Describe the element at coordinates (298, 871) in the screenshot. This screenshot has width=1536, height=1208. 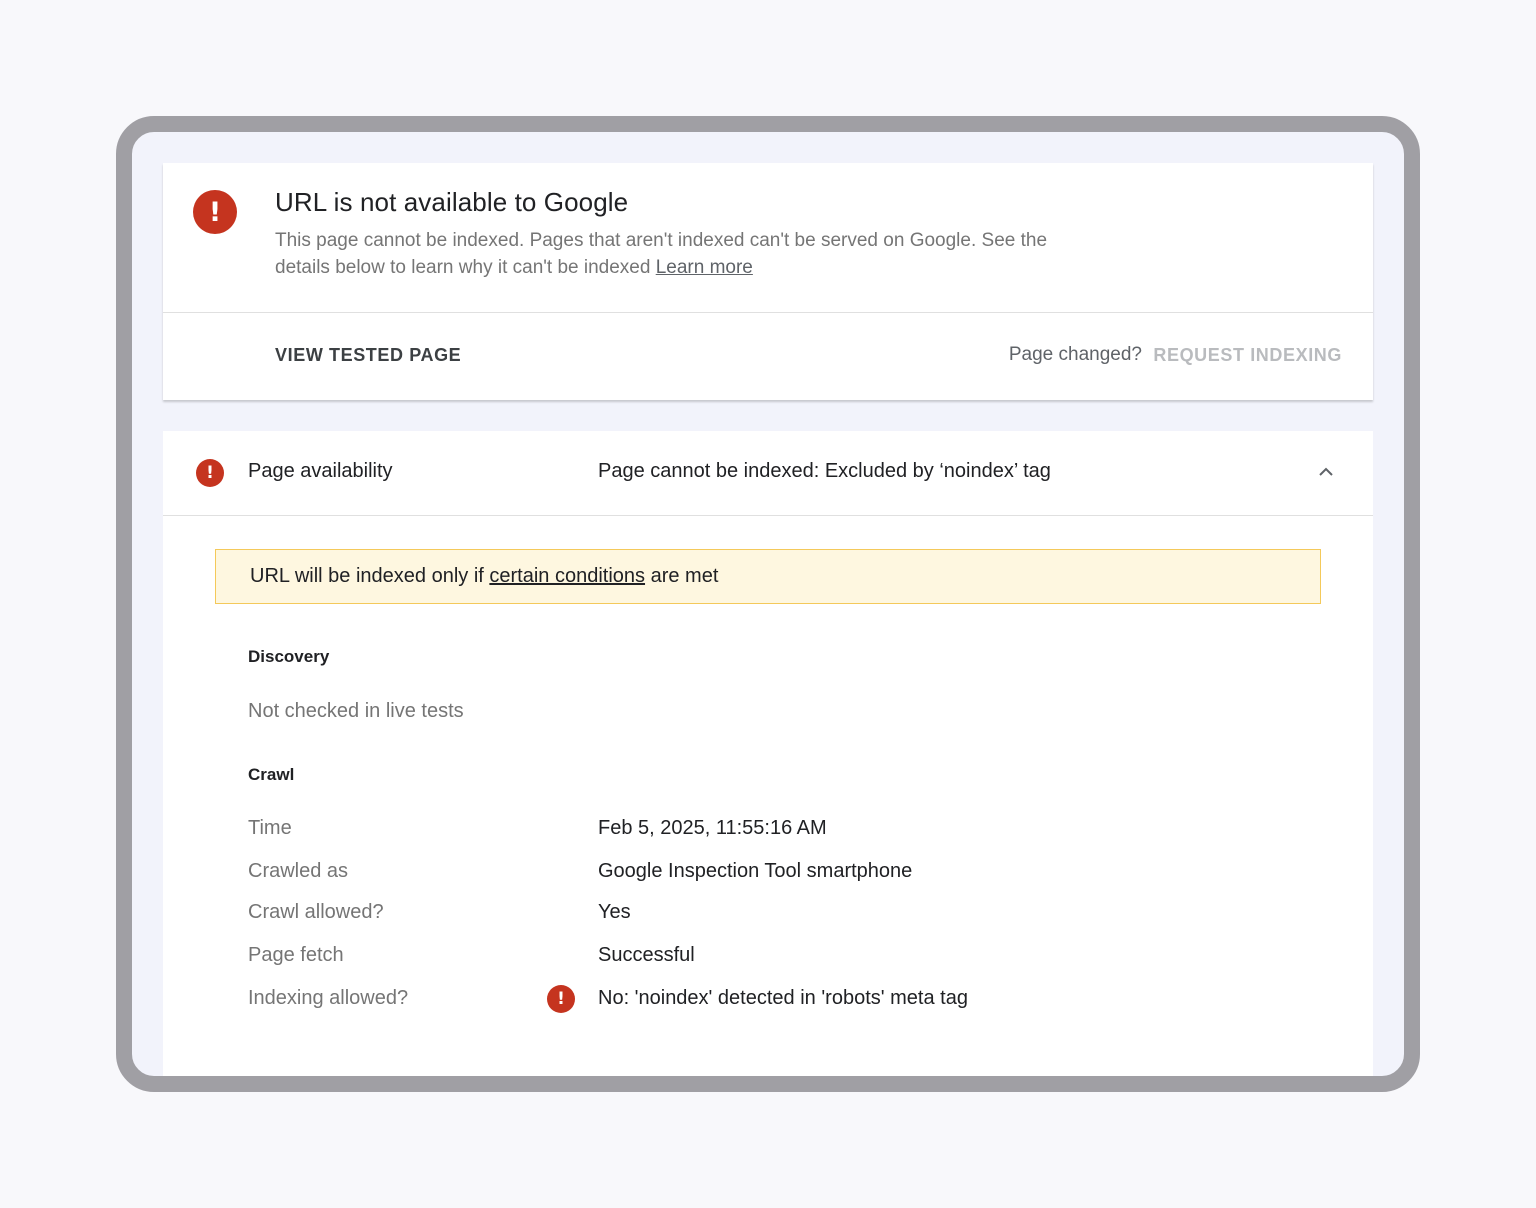
I see `crawled-as-label: Crawled as` at that location.